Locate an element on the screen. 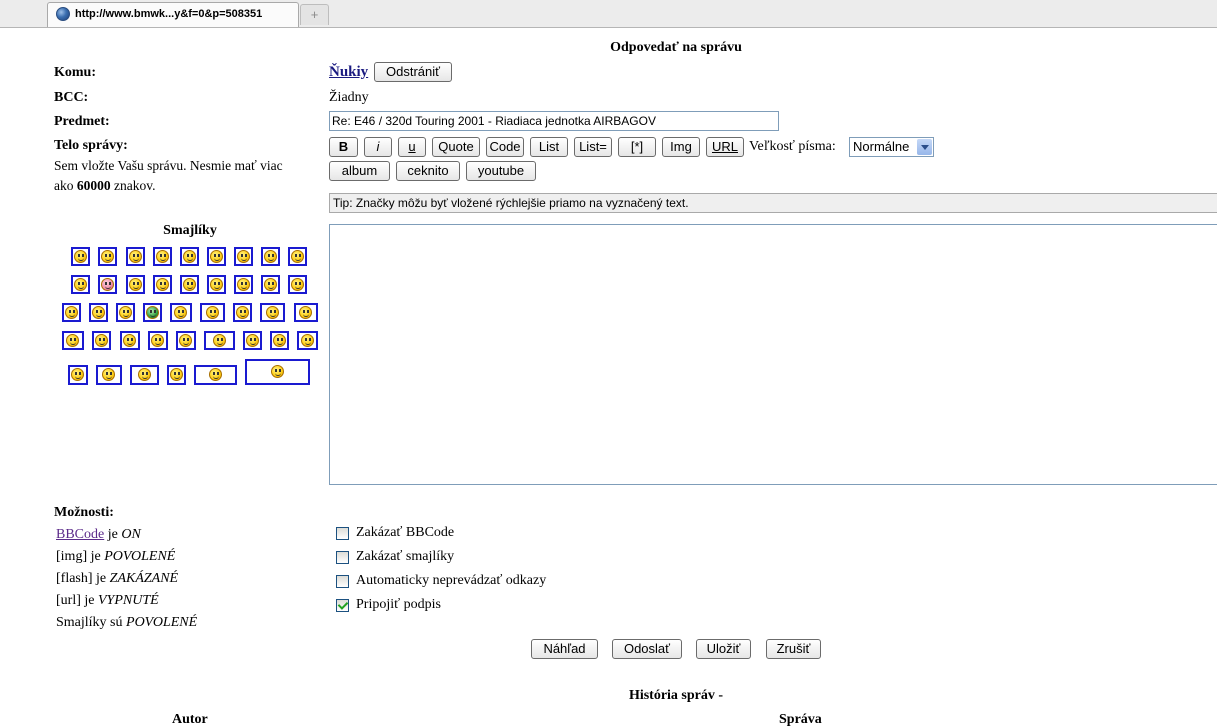 The image size is (1217, 728). body-hint-line2: ako 60000 znakov. is located at coordinates (105, 185).